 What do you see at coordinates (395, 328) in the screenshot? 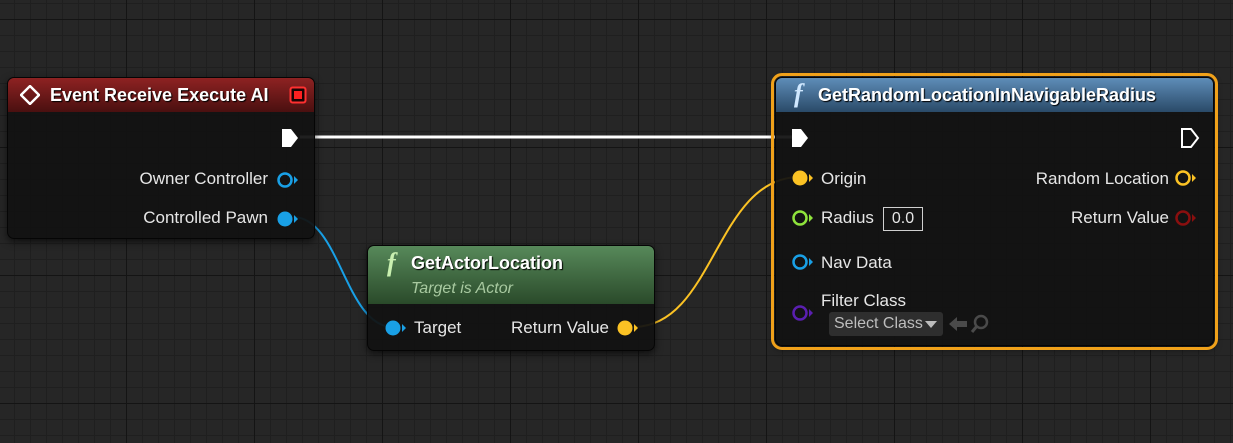
I see `target-pin` at bounding box center [395, 328].